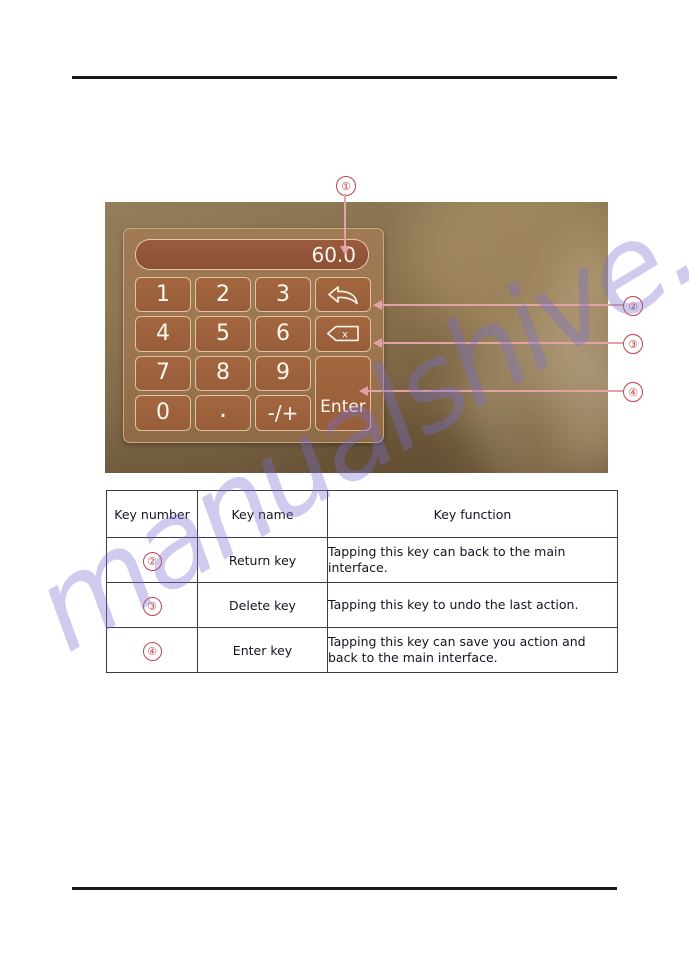 This screenshot has height=973, width=689. What do you see at coordinates (152, 514) in the screenshot?
I see `table-header-key-number: Key number` at bounding box center [152, 514].